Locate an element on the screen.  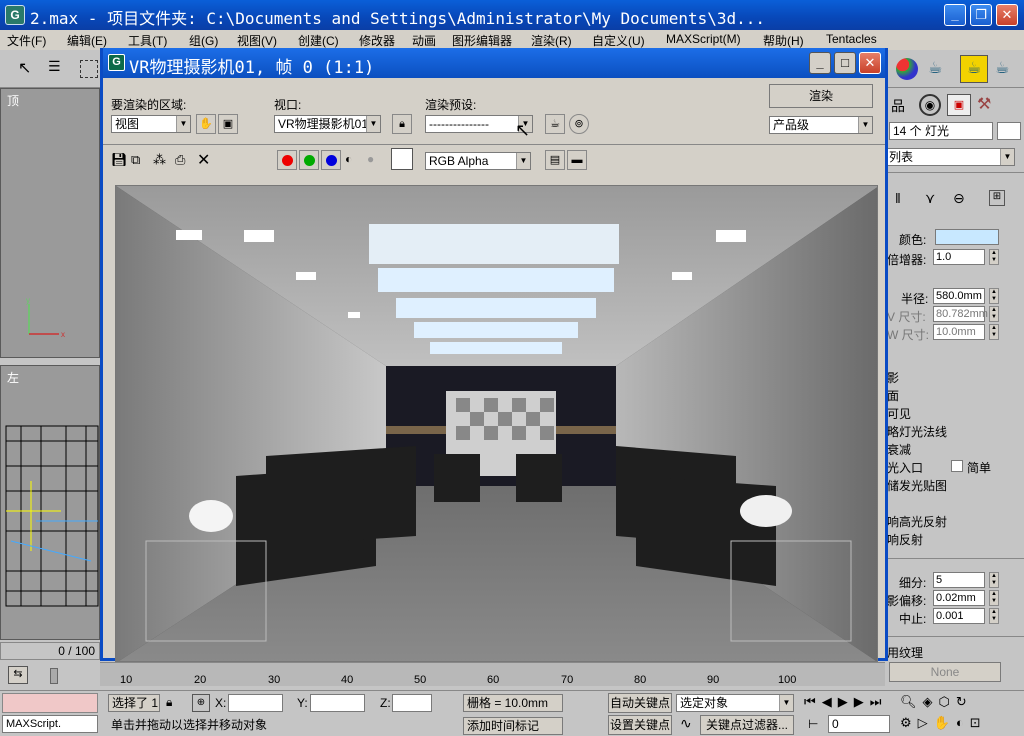
set-key-button: 设置关键点 is located at coordinates (640, 725).